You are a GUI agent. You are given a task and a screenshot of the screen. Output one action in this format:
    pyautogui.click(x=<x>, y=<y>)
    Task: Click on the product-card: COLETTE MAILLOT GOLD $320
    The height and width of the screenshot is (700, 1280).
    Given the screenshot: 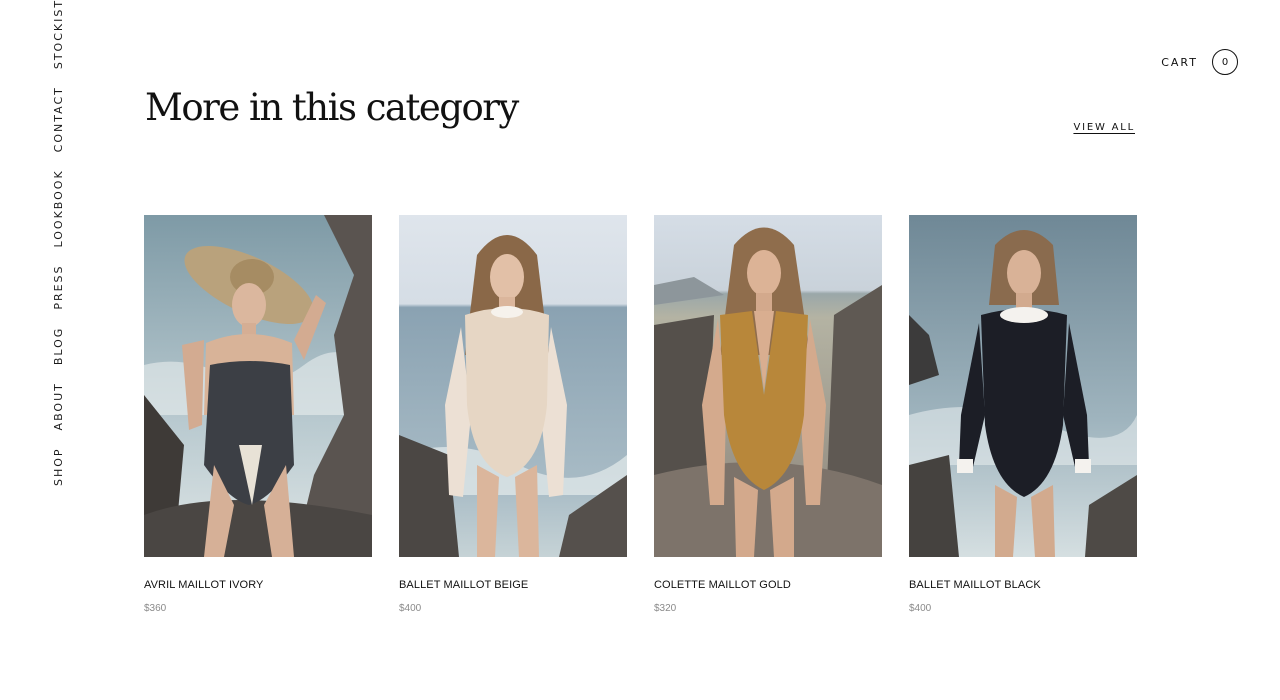 What is the action you would take?
    pyautogui.click(x=768, y=414)
    